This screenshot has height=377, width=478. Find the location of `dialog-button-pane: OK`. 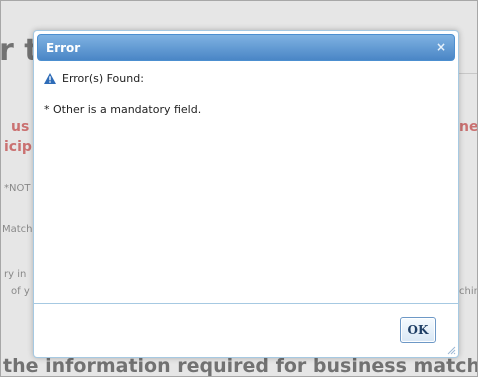

dialog-button-pane: OK is located at coordinates (246, 330).